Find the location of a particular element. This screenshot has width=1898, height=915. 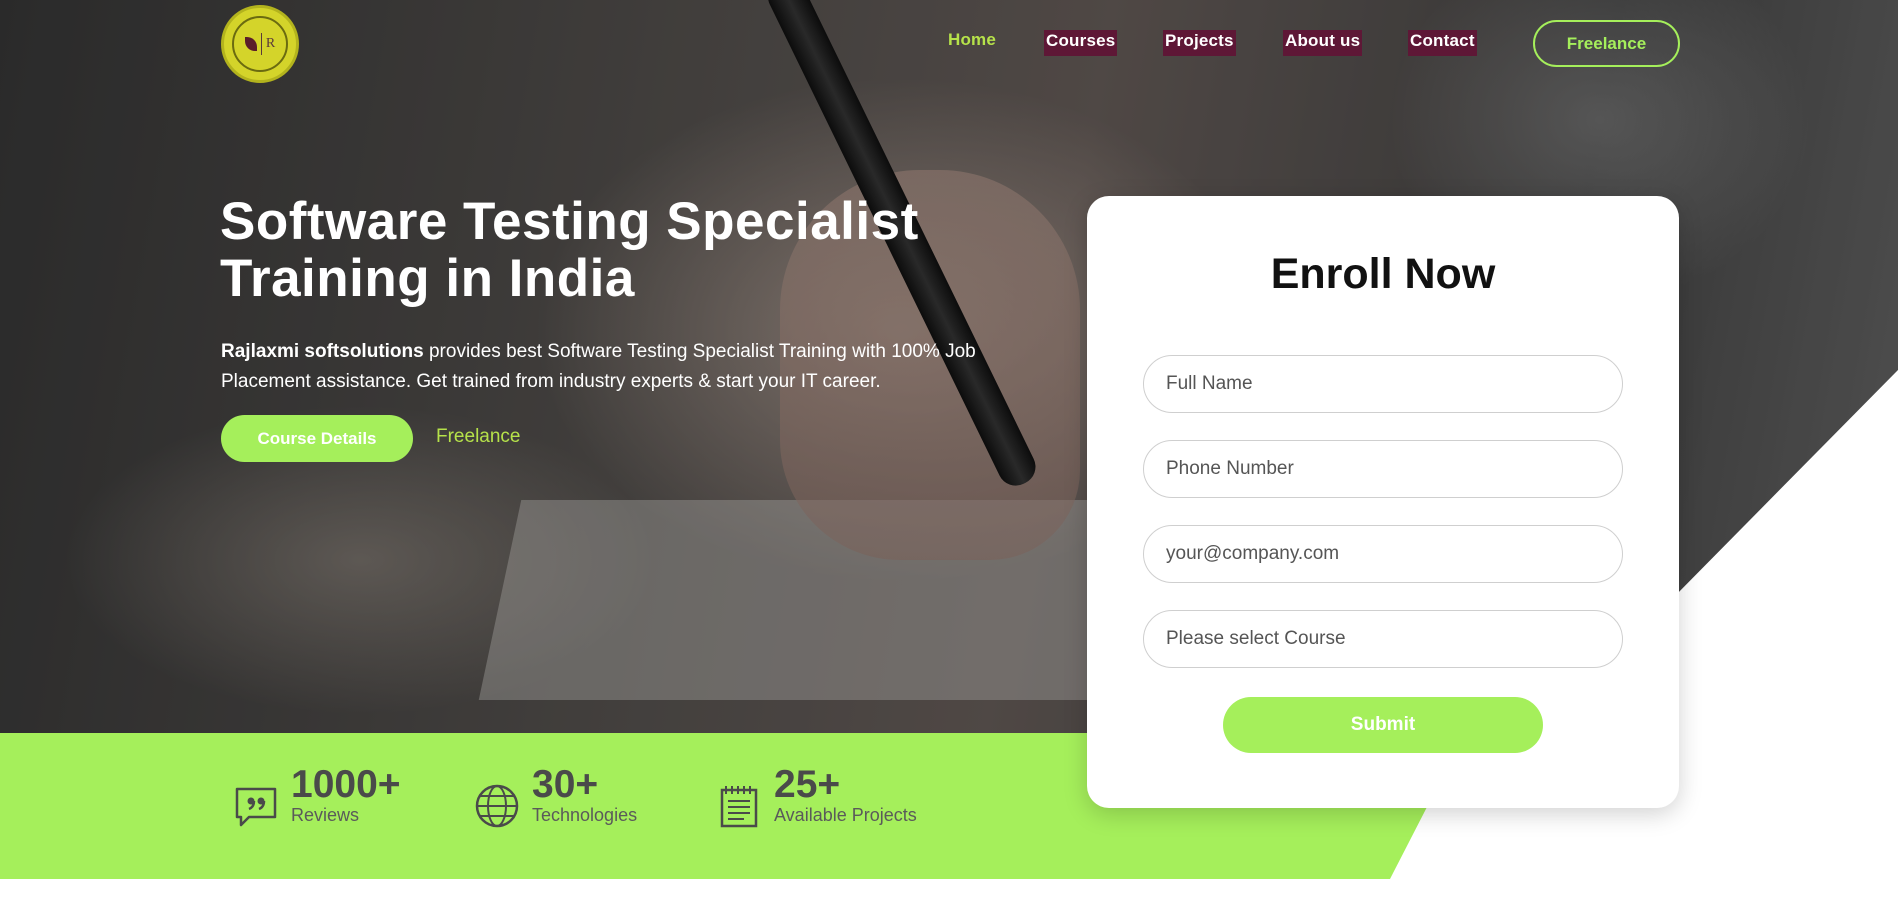

stat-reviews-number: 1000+ is located at coordinates (346, 784).